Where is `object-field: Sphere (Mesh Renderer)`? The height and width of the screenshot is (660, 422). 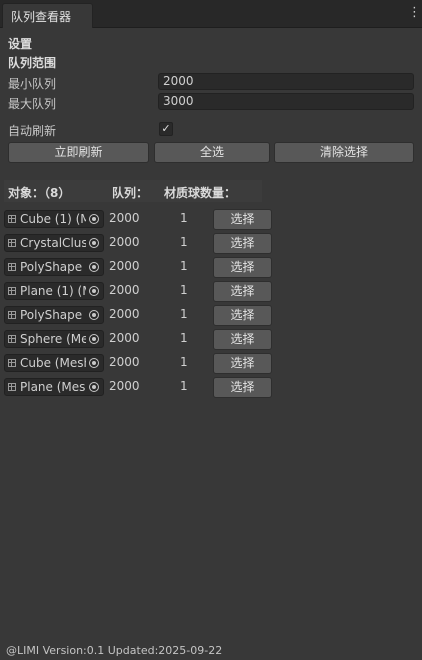 object-field: Sphere (Mesh Renderer) is located at coordinates (54, 339).